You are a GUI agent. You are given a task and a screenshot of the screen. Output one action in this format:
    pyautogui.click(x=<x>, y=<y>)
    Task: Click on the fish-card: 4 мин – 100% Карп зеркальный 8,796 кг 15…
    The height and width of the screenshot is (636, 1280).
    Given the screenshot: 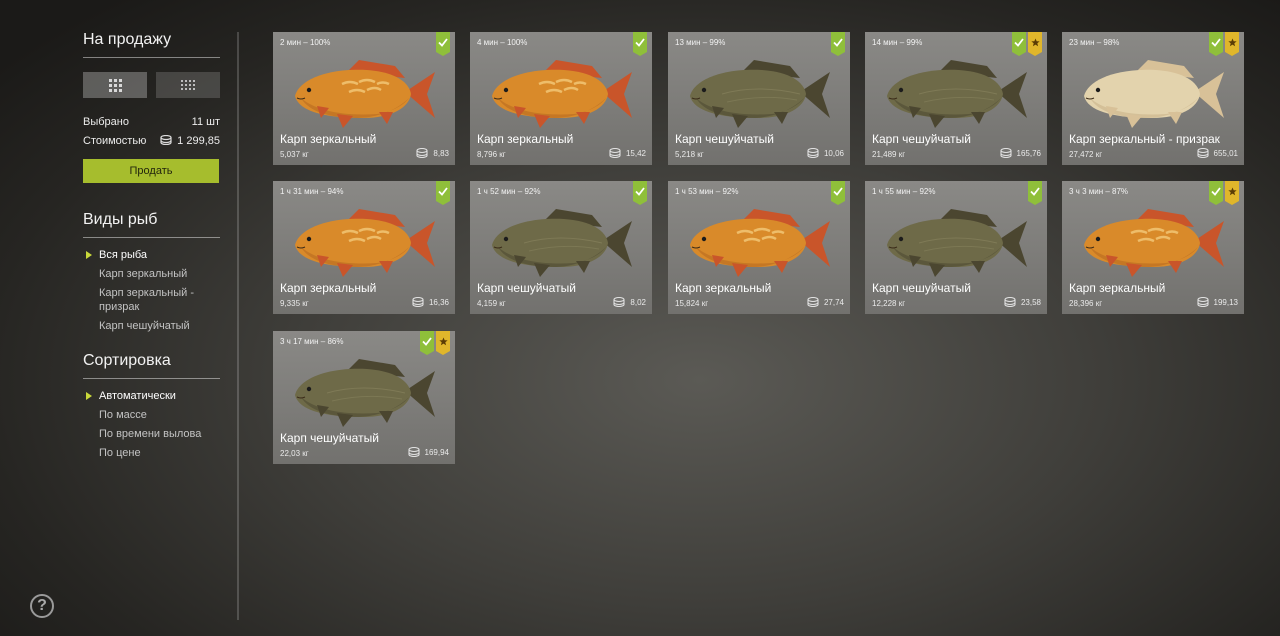 What is the action you would take?
    pyautogui.click(x=561, y=98)
    